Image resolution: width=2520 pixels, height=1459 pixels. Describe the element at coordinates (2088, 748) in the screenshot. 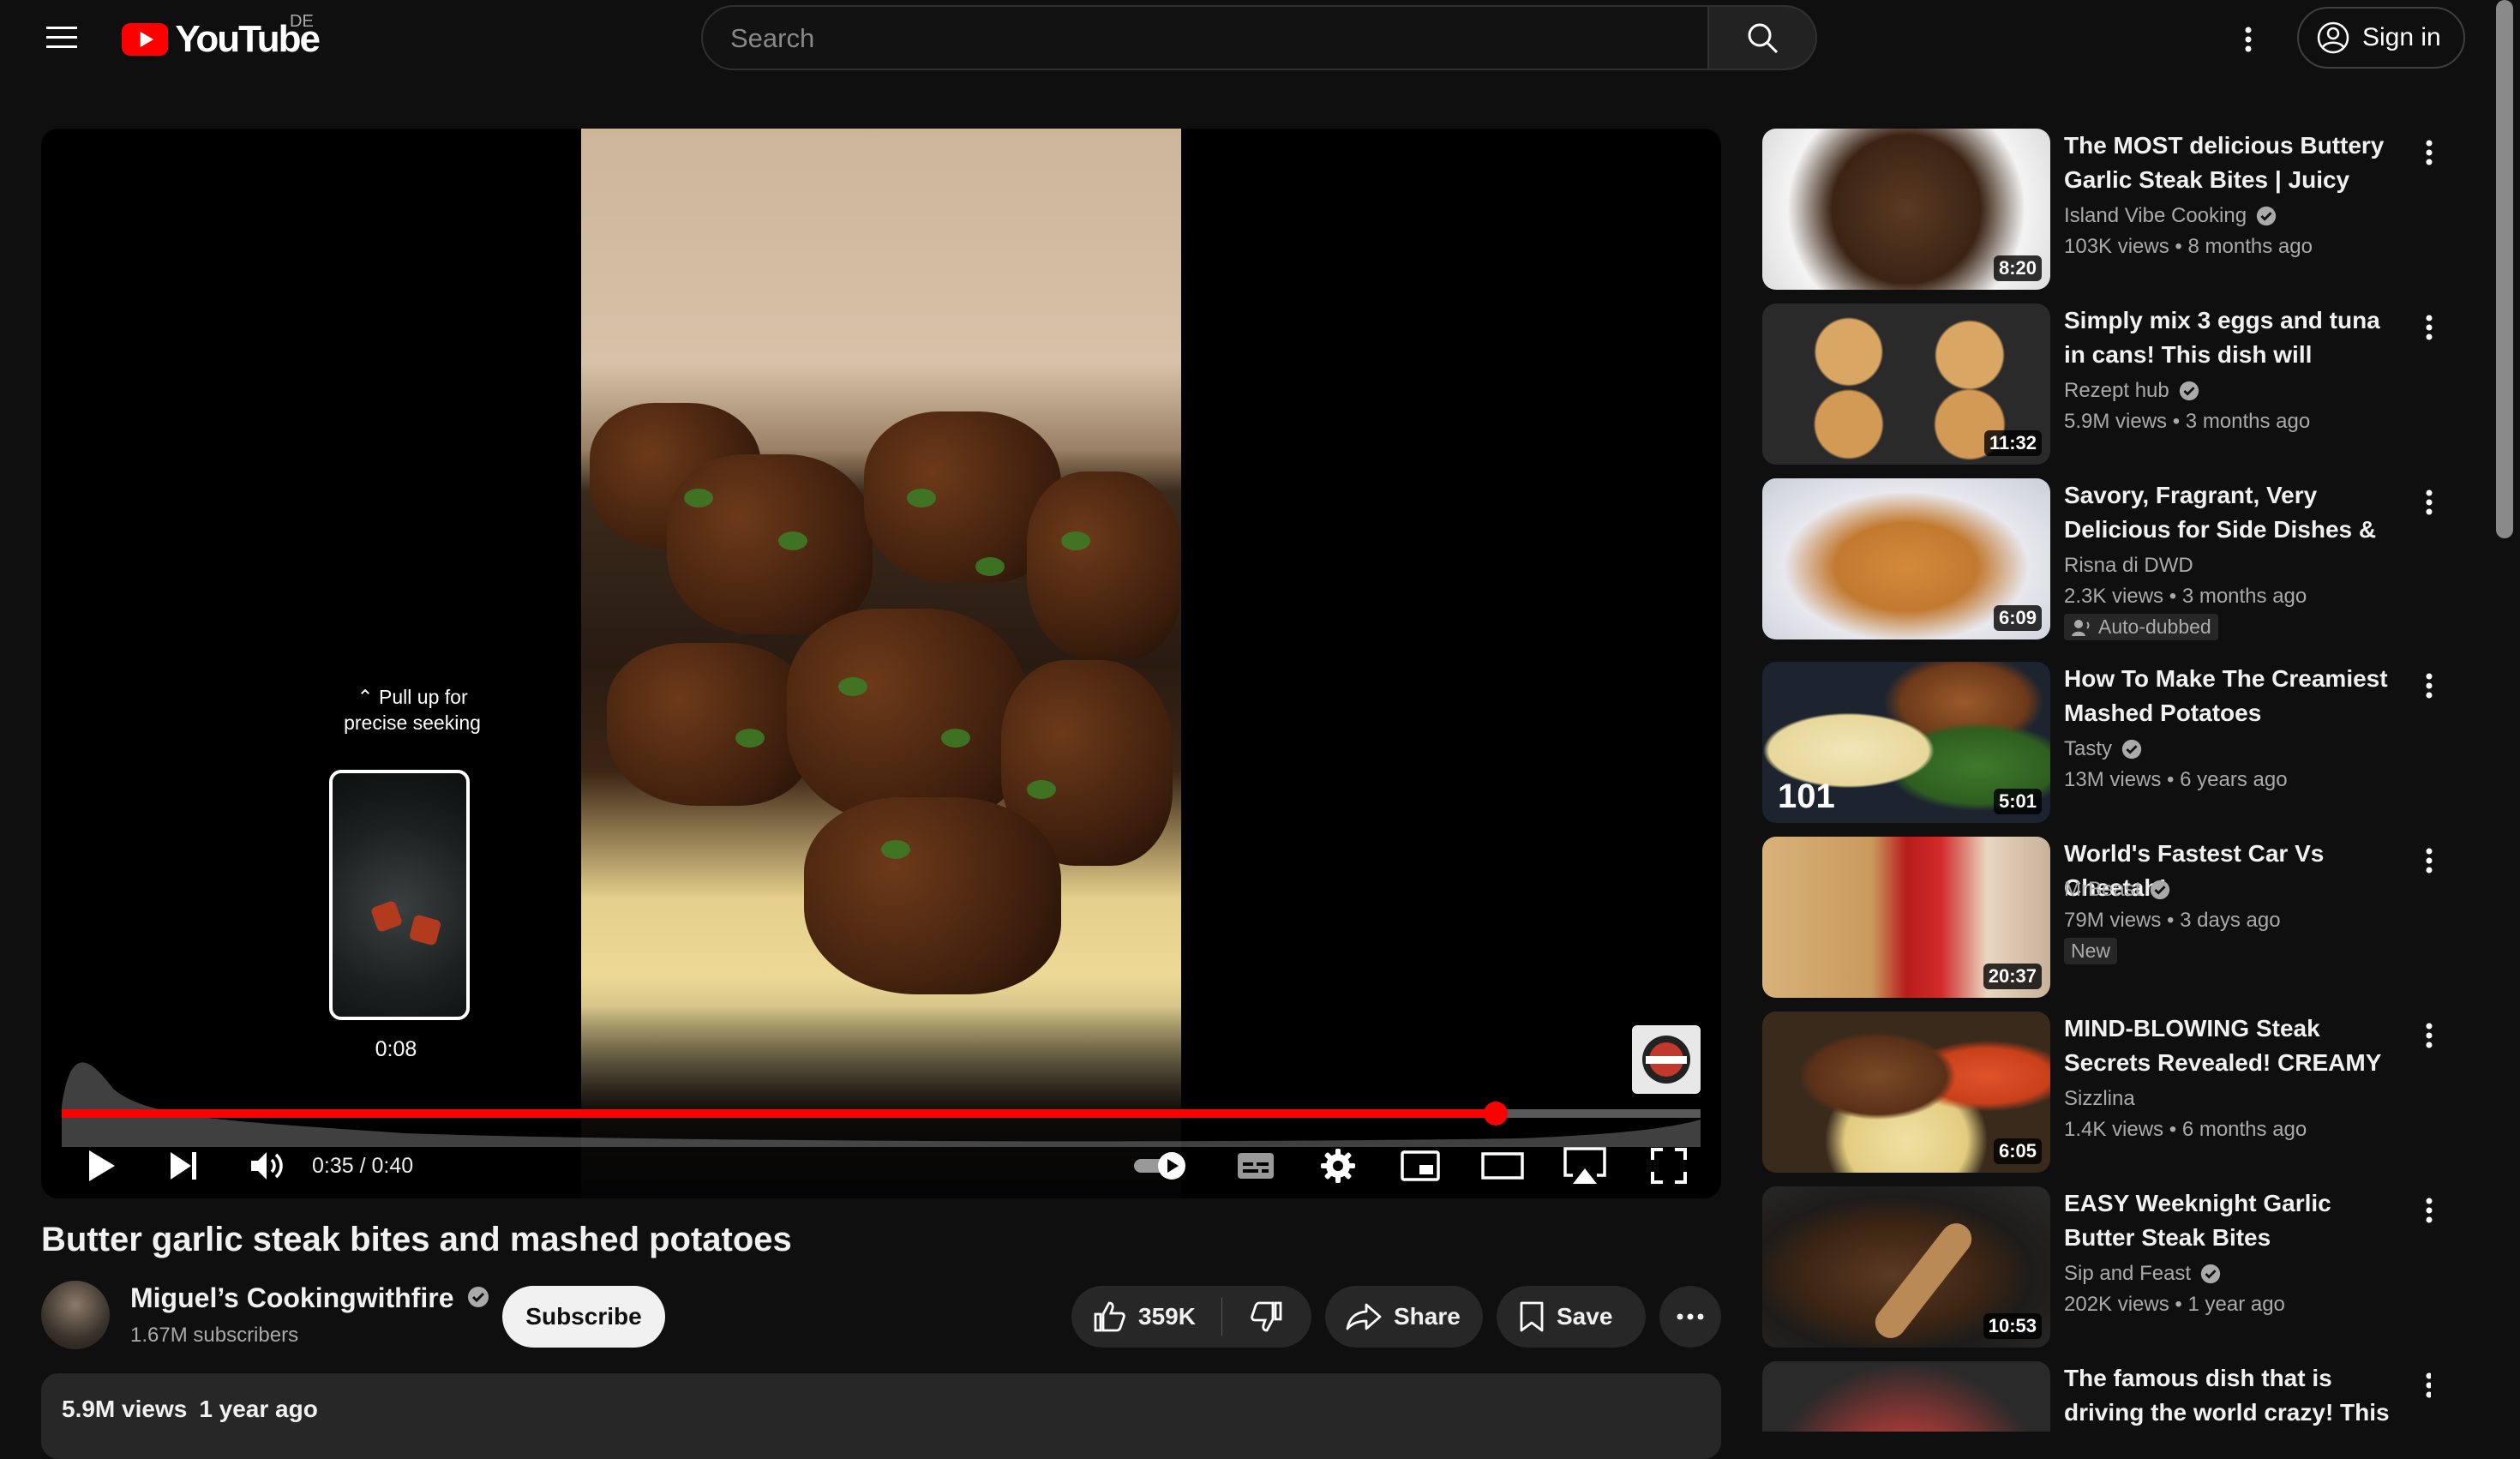

I see `channel-name-text: Tasty` at that location.